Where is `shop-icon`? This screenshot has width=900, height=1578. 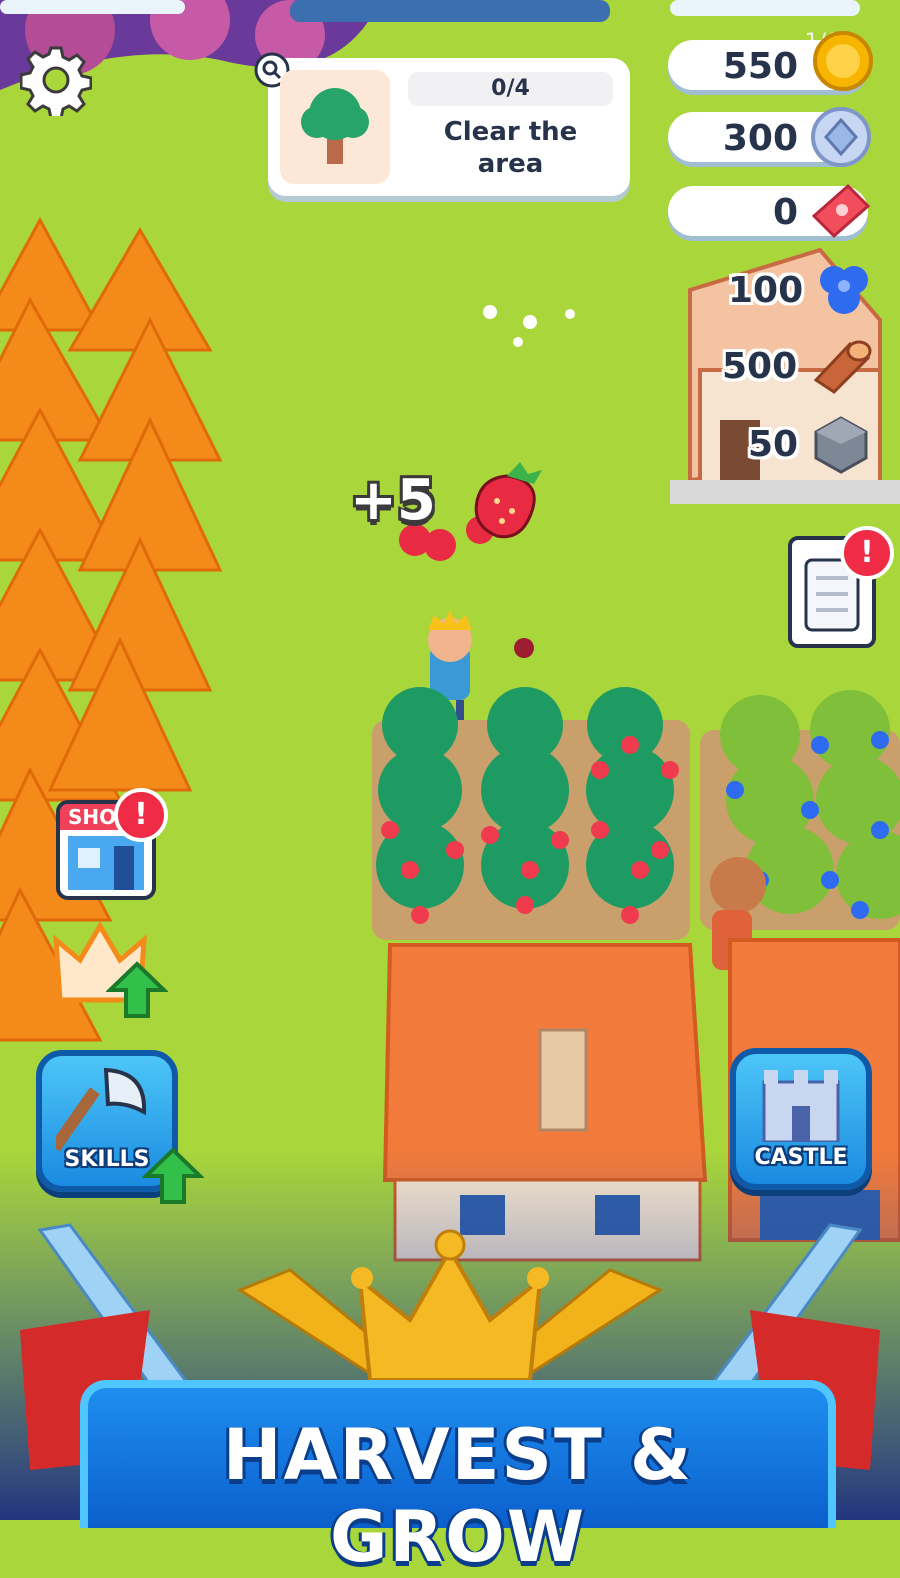
shop-icon is located at coordinates (106, 863).